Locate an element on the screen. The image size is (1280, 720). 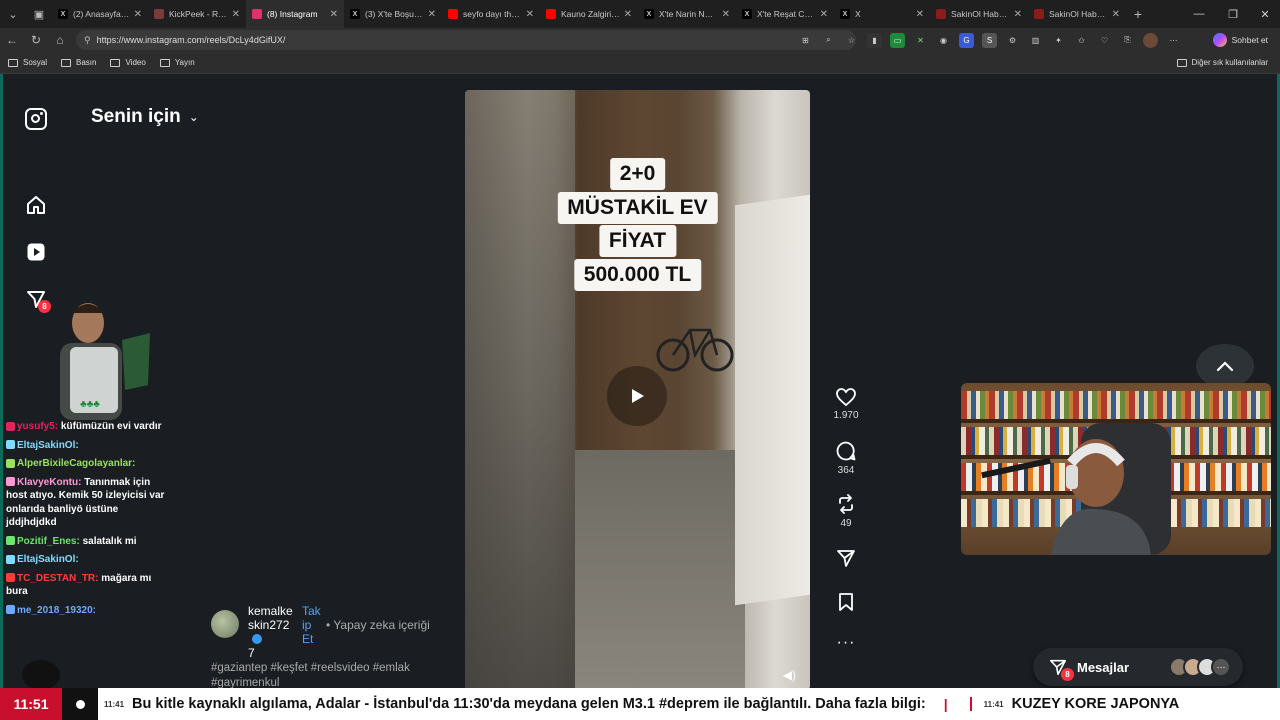
back-icon: ← is located at coordinates (12, 40).